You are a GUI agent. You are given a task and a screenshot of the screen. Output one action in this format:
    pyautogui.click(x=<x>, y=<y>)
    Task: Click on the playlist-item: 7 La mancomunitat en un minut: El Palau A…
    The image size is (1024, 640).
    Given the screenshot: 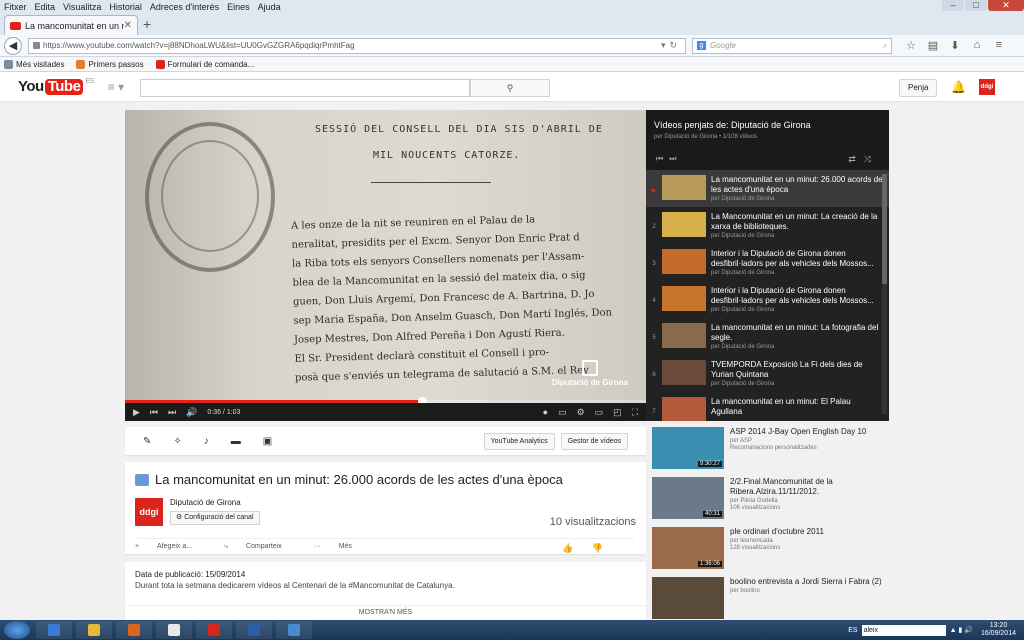 What is the action you would take?
    pyautogui.click(x=767, y=406)
    